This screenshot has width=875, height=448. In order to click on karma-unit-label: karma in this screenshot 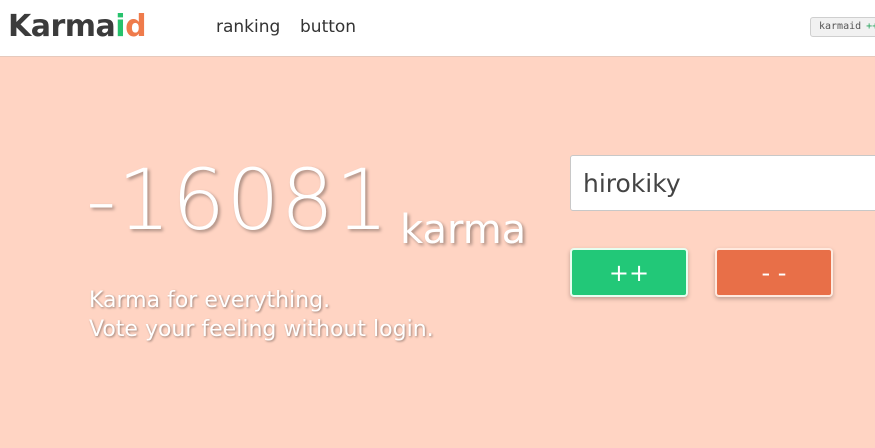, I will do `click(463, 230)`.